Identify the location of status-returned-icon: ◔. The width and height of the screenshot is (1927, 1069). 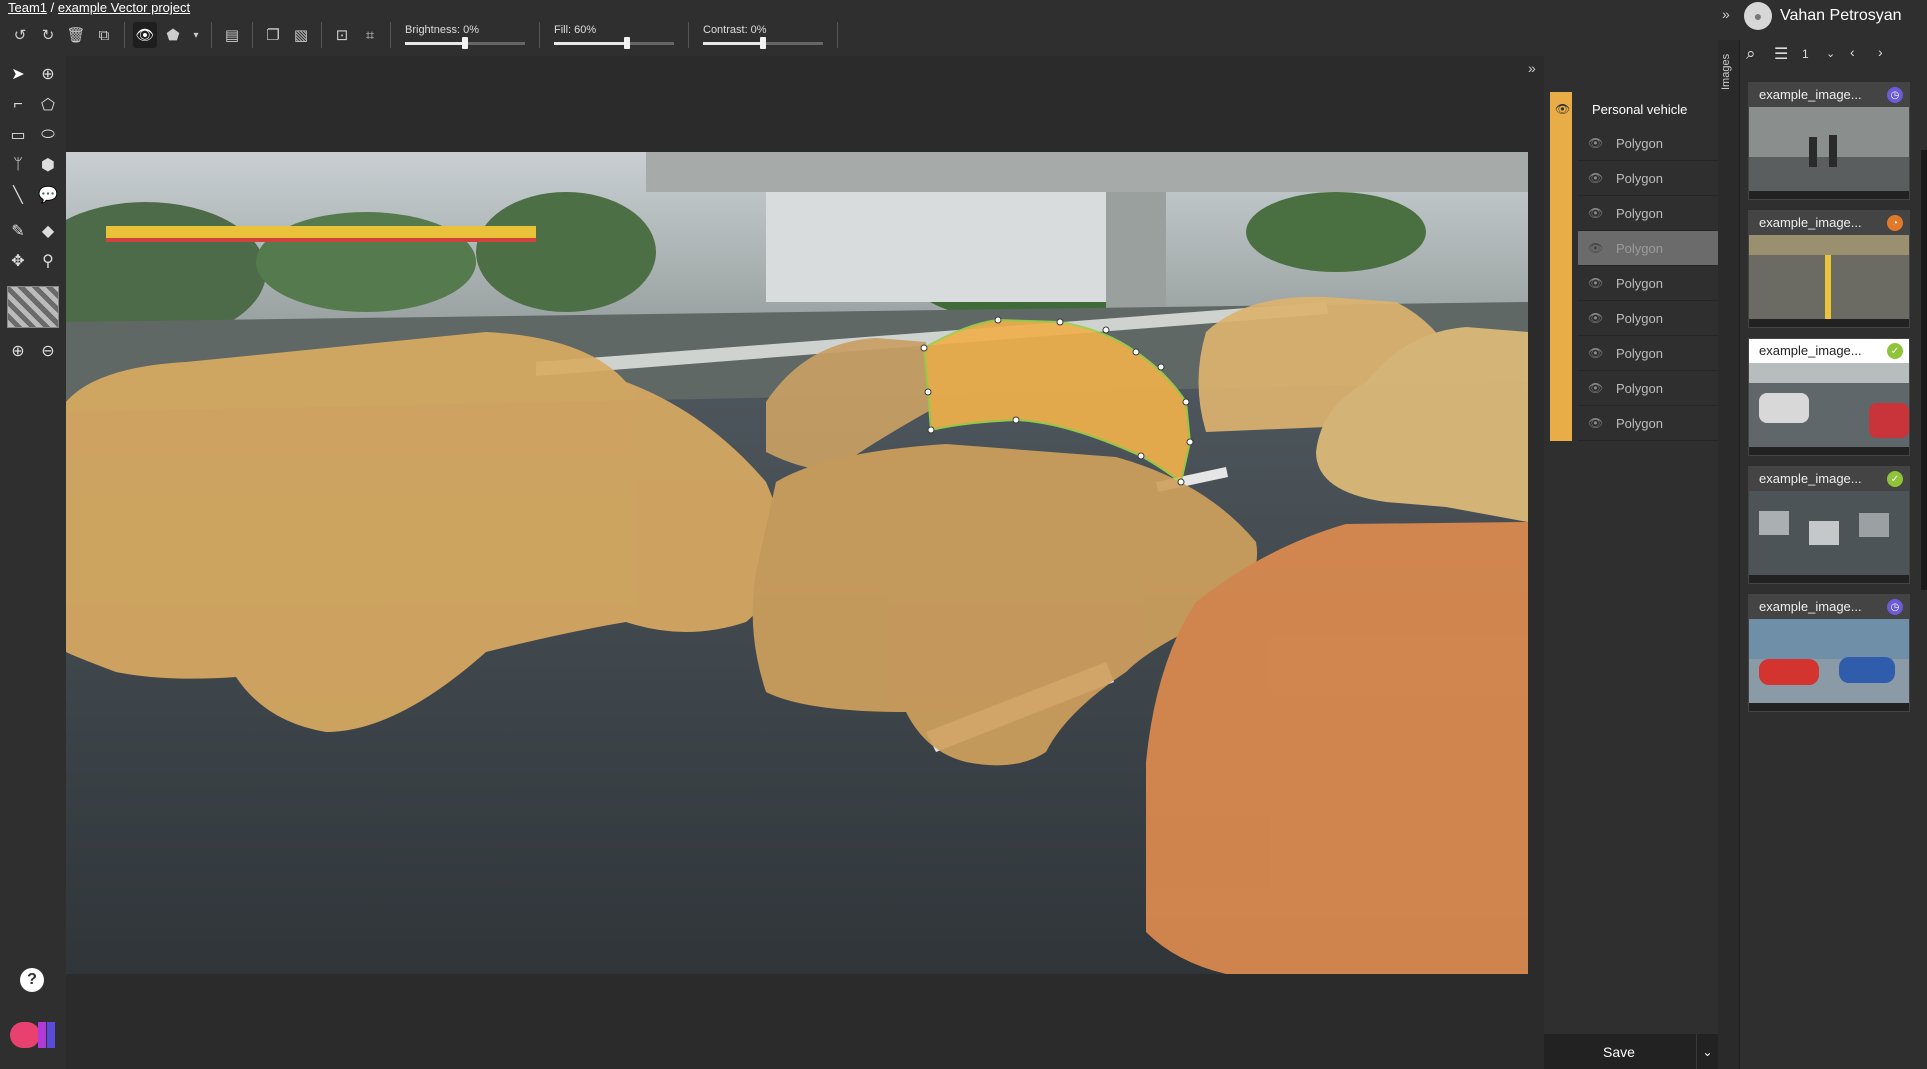
(1895, 223).